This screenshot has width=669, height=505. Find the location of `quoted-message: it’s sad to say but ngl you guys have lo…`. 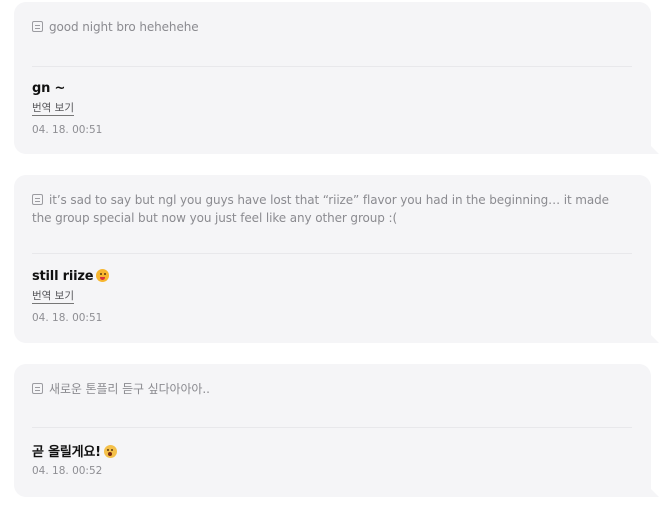

quoted-message: it’s sad to say but ngl you guys have lo… is located at coordinates (330, 209).